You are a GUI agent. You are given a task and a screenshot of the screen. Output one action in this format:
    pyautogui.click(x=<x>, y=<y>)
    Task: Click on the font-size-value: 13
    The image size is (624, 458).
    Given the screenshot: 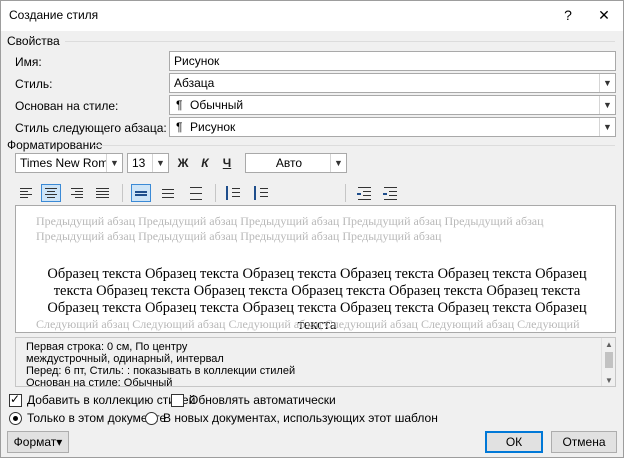 What is the action you would take?
    pyautogui.click(x=139, y=163)
    